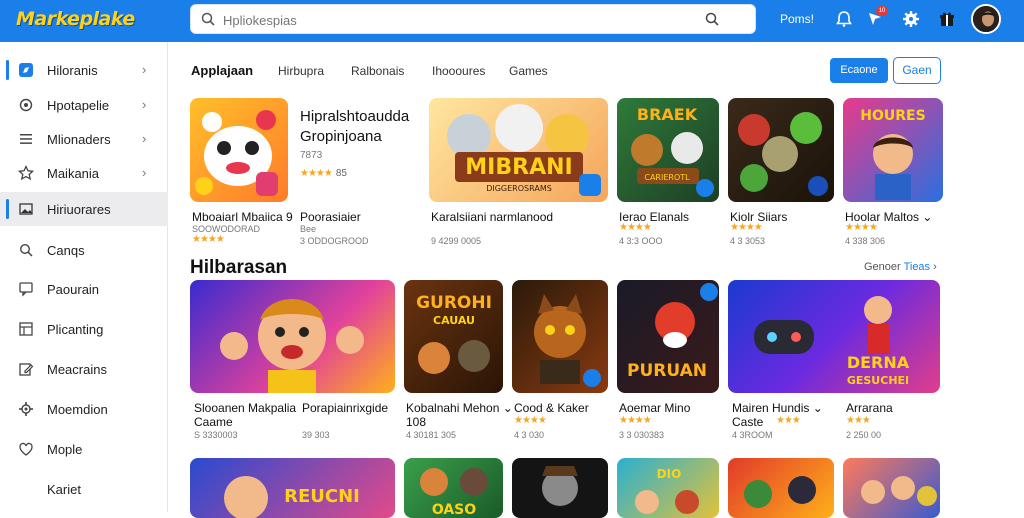 The width and height of the screenshot is (1024, 518). Describe the element at coordinates (75, 19) in the screenshot. I see `app-logo: Markeplake` at that location.